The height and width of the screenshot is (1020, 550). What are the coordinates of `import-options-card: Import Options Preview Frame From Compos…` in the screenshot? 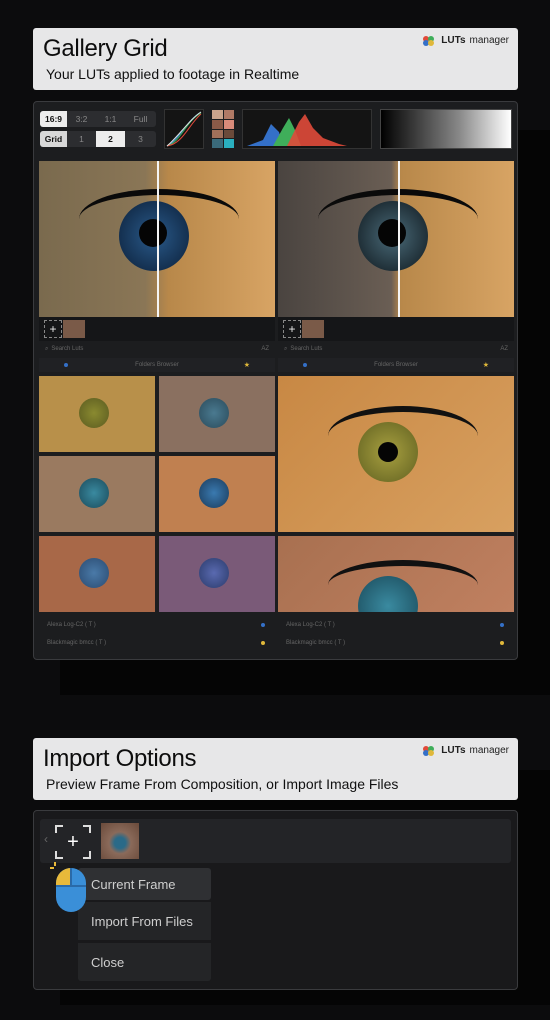 It's located at (275, 769).